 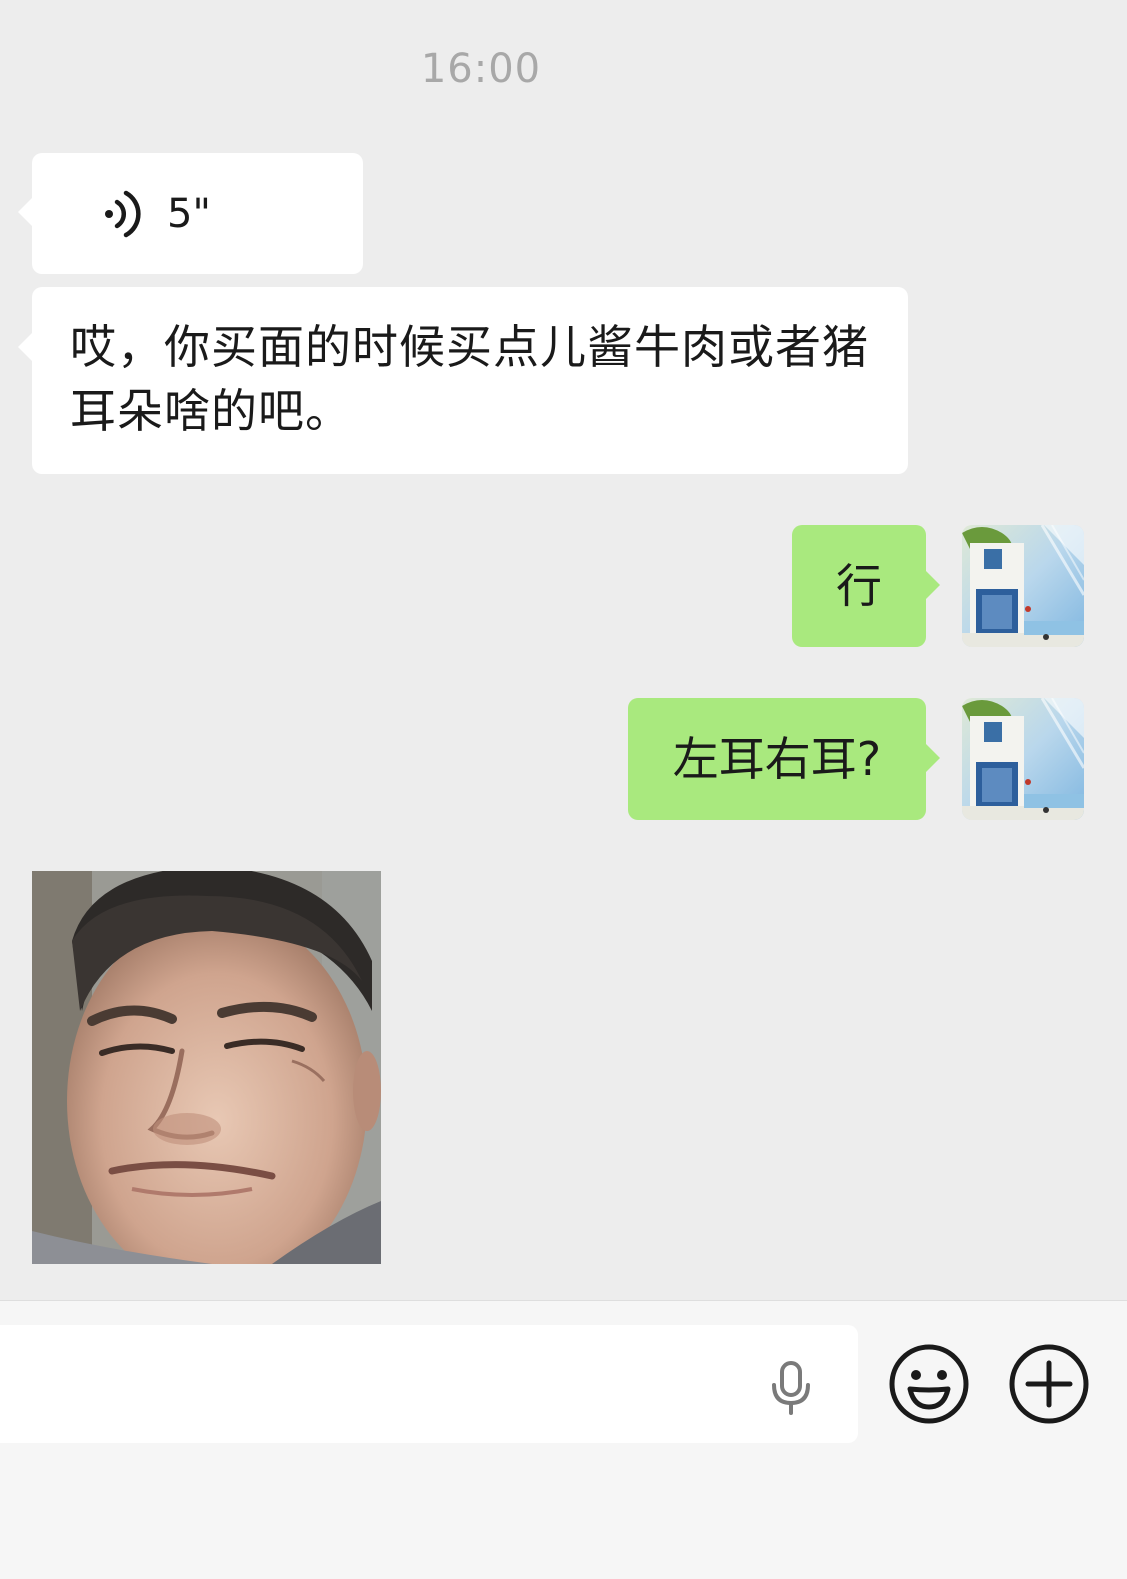 I want to click on meme-face-image, so click(x=206, y=1067).